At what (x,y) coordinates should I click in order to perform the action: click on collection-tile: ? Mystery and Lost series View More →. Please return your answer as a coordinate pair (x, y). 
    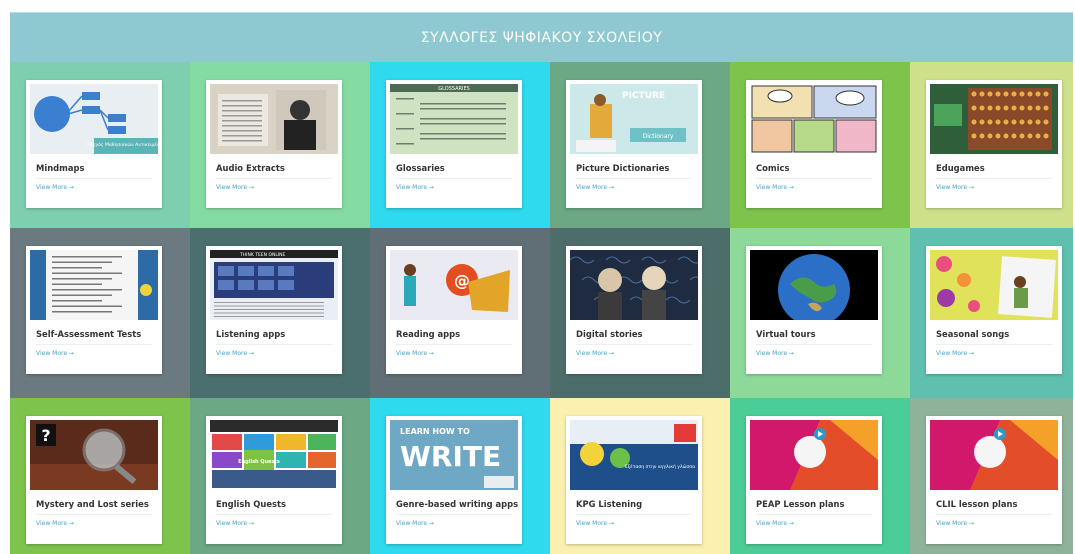
    Looking at the image, I should click on (100, 476).